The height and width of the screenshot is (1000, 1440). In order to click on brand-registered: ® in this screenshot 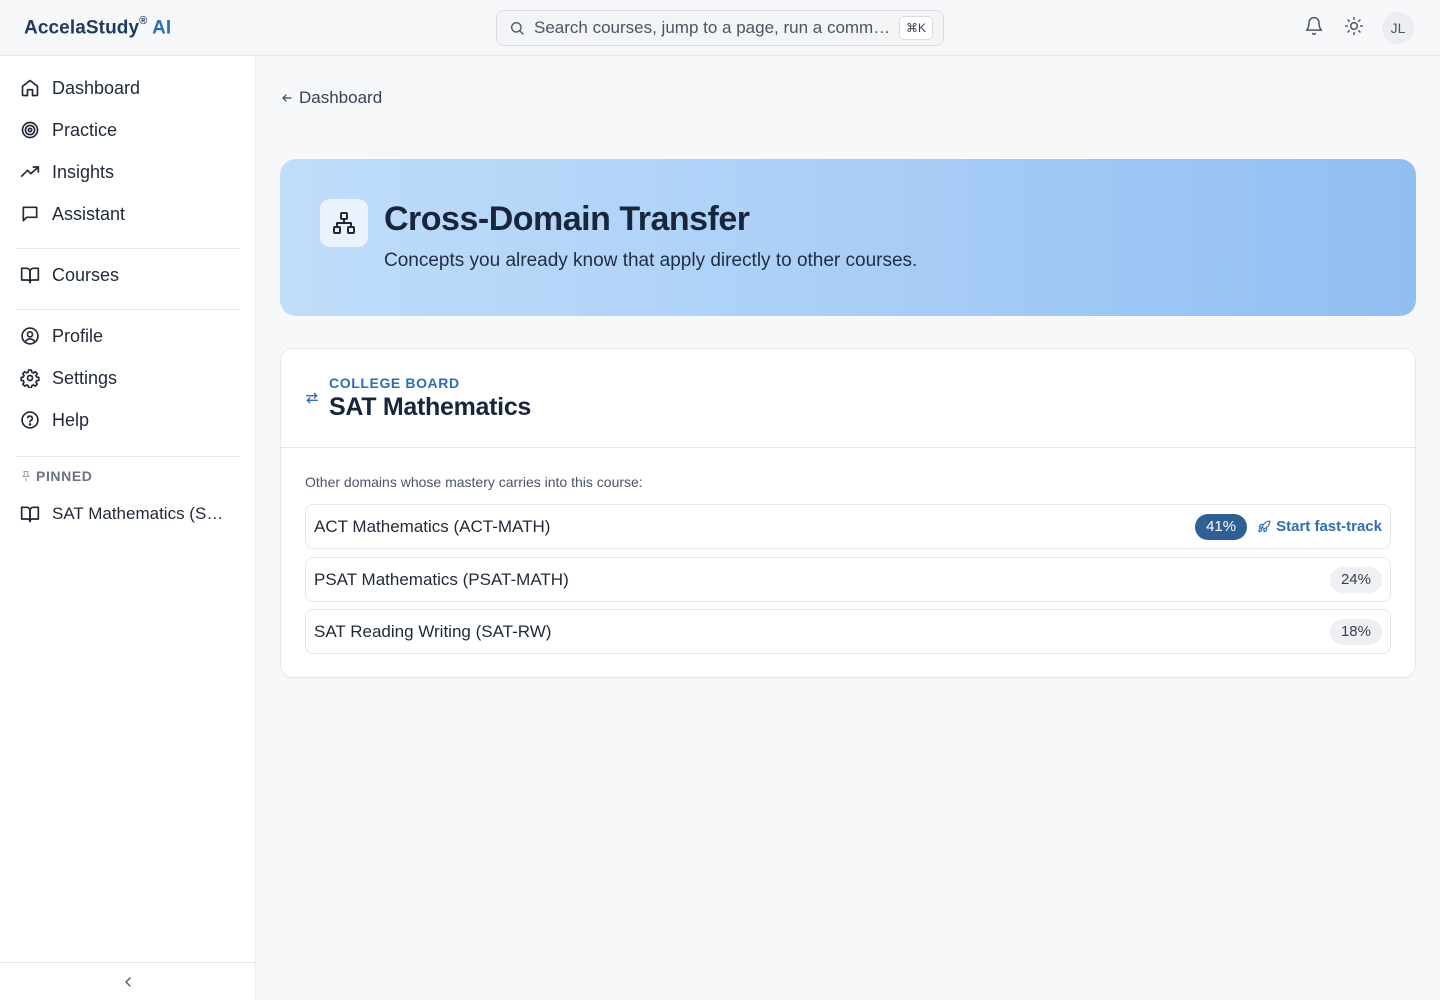, I will do `click(143, 21)`.